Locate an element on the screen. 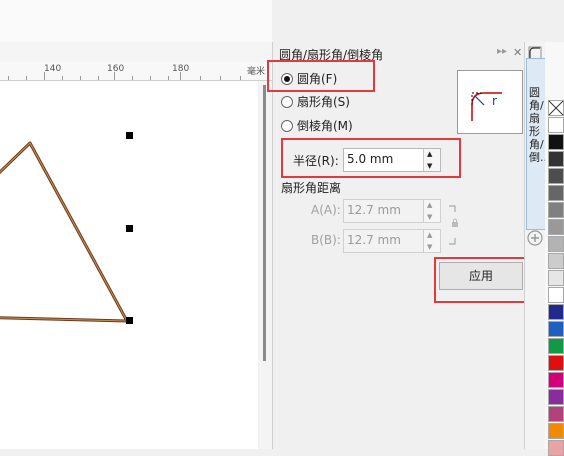 The image size is (564, 456). toolbar-area is located at coordinates (136, 21).